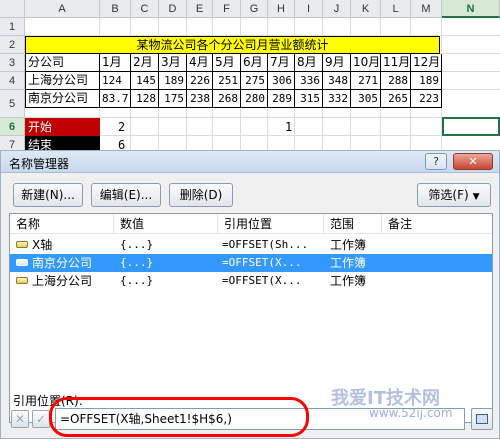 This screenshot has width=500, height=439. I want to click on value-cell: 315, so click(309, 99).